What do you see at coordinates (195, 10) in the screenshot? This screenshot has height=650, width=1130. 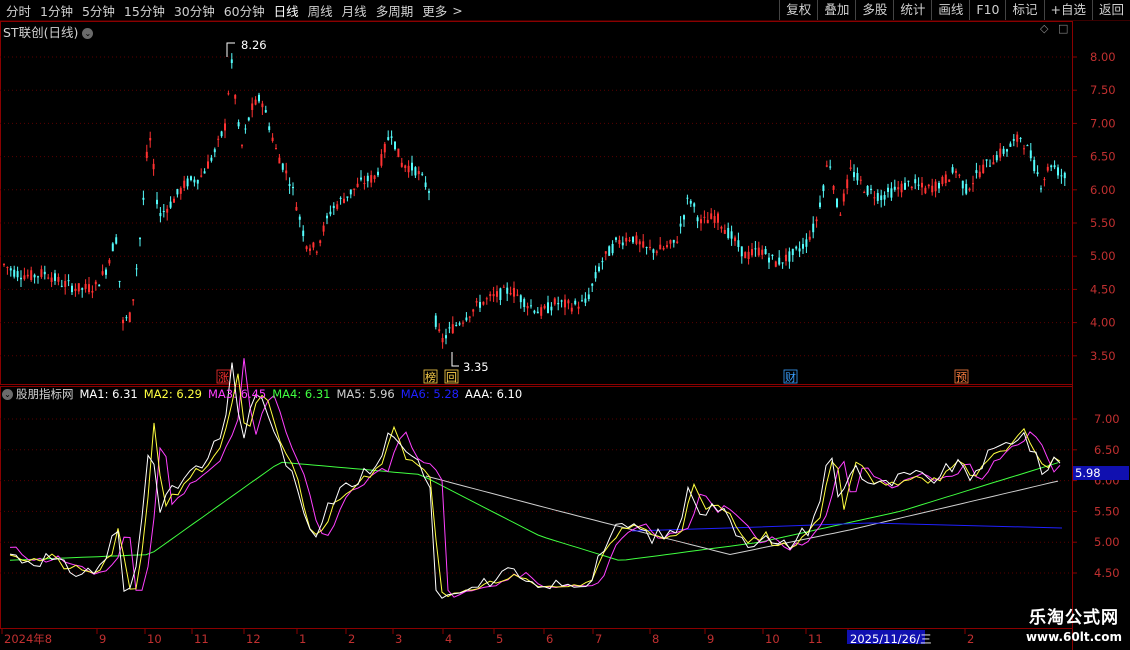 I see `period-tab: 30分钟` at bounding box center [195, 10].